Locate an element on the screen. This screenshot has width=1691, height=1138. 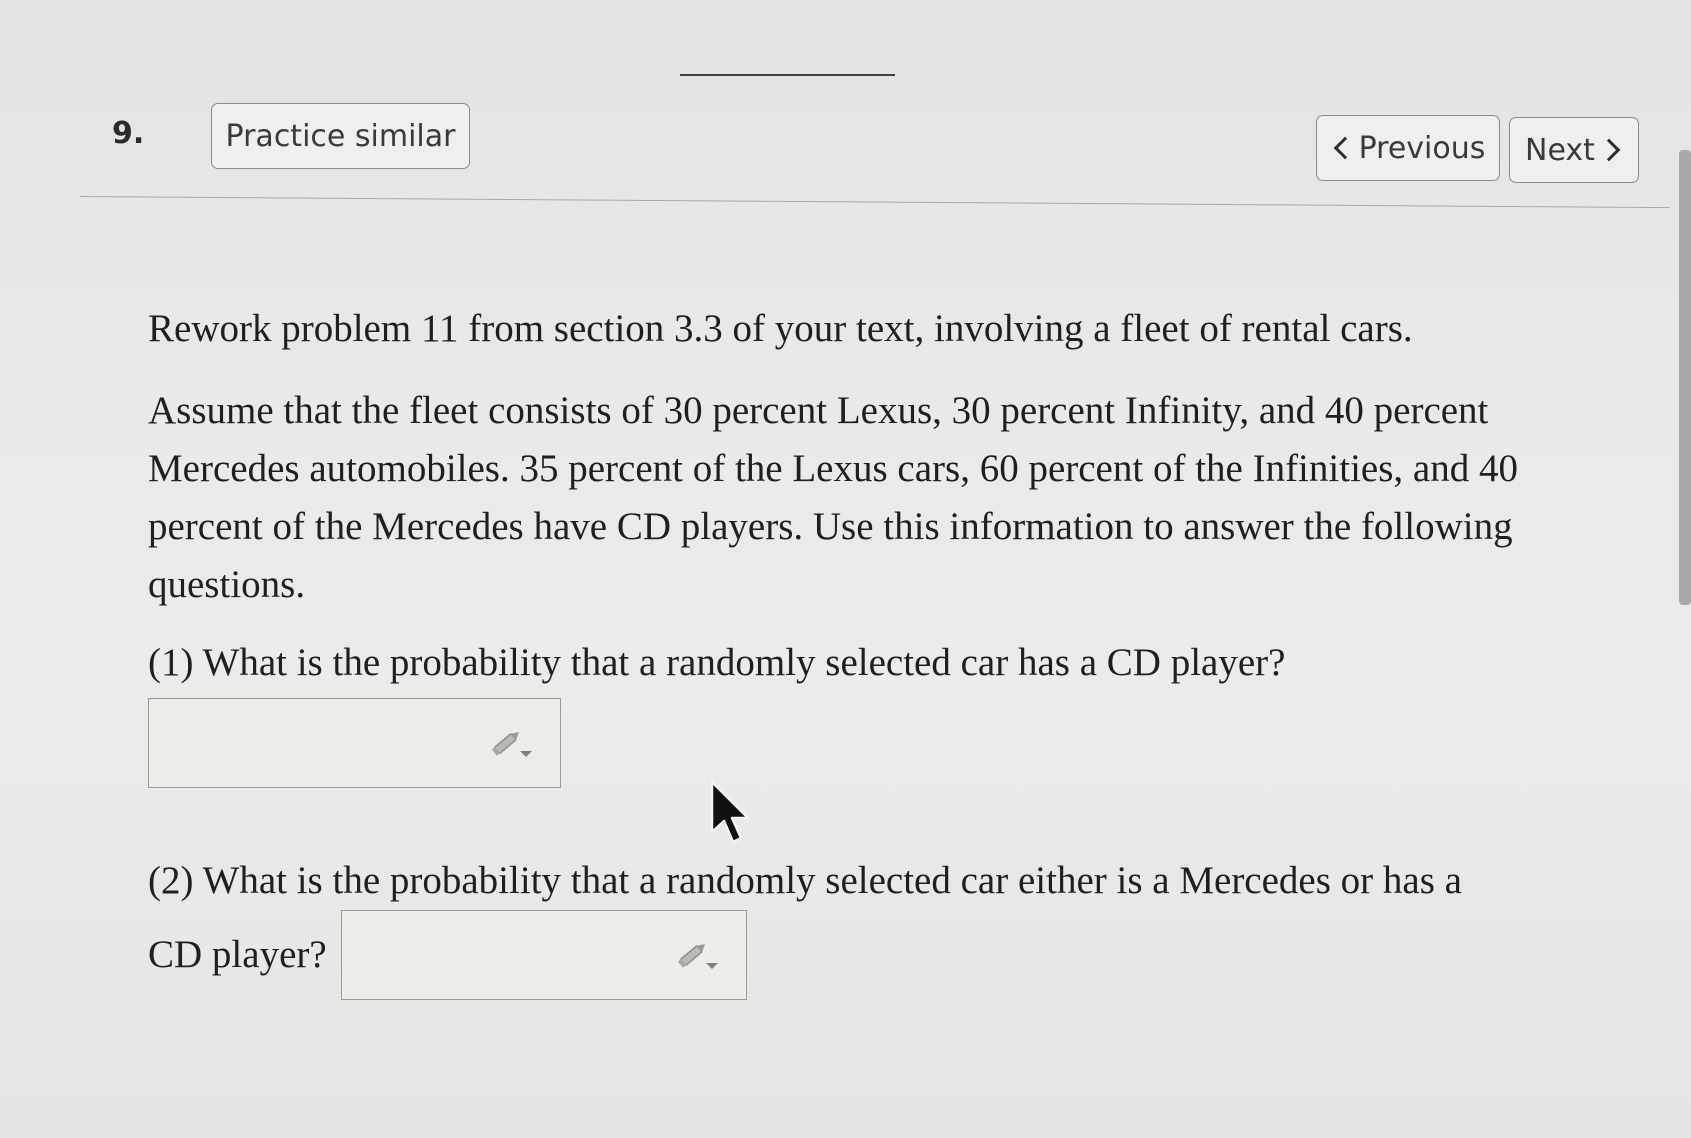
top-divider-line is located at coordinates (787, 75).